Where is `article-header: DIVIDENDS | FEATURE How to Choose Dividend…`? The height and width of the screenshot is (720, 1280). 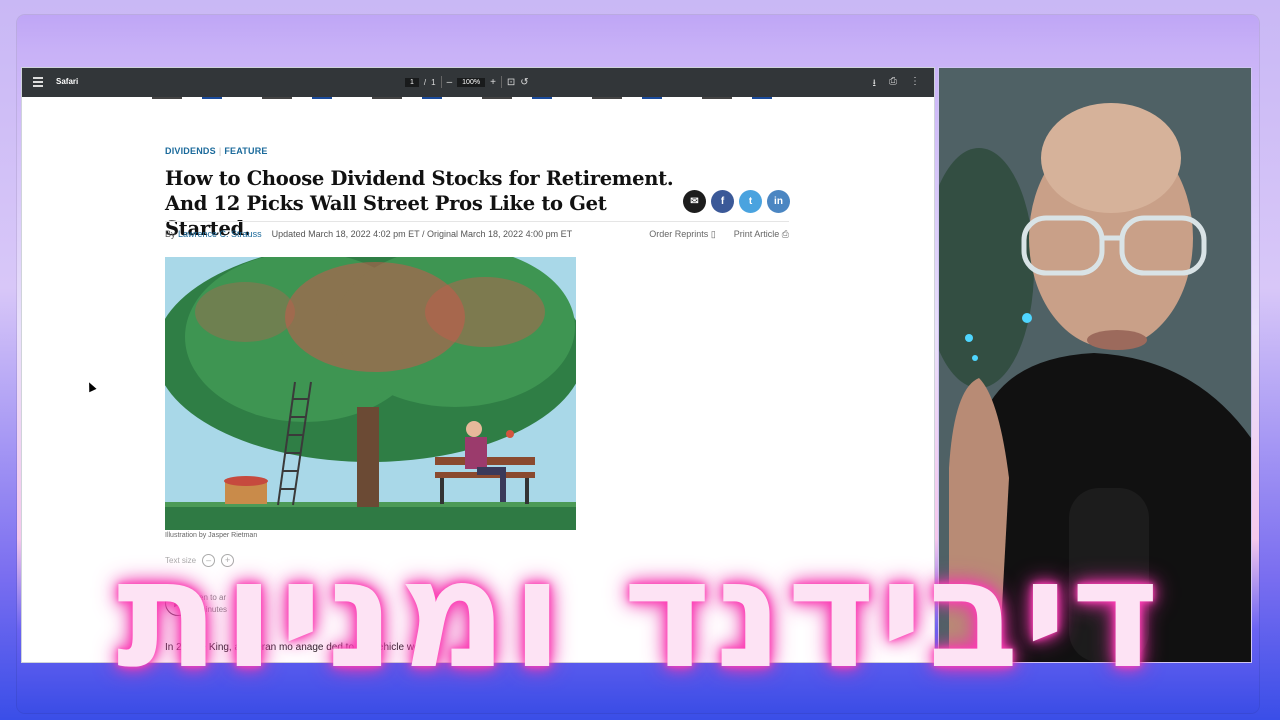 article-header: DIVIDENDS | FEATURE How to Choose Dividend… is located at coordinates (480, 193).